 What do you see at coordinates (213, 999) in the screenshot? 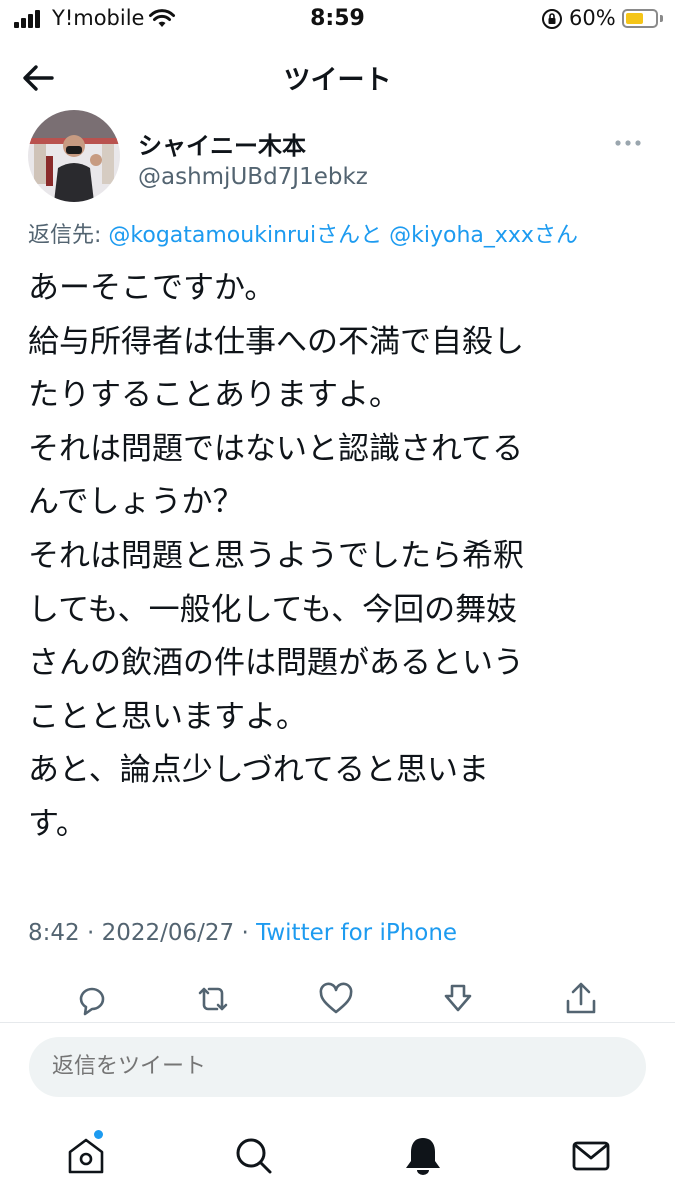
I see `retweet-icon` at bounding box center [213, 999].